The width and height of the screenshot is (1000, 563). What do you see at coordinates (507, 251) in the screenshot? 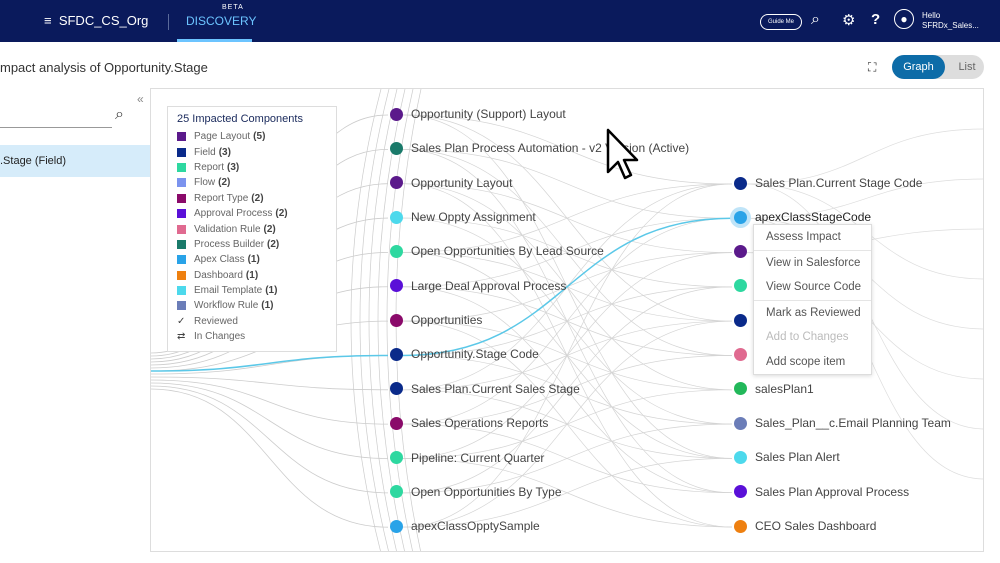
I see `node-label: Open Opportunities By Lead Source` at bounding box center [507, 251].